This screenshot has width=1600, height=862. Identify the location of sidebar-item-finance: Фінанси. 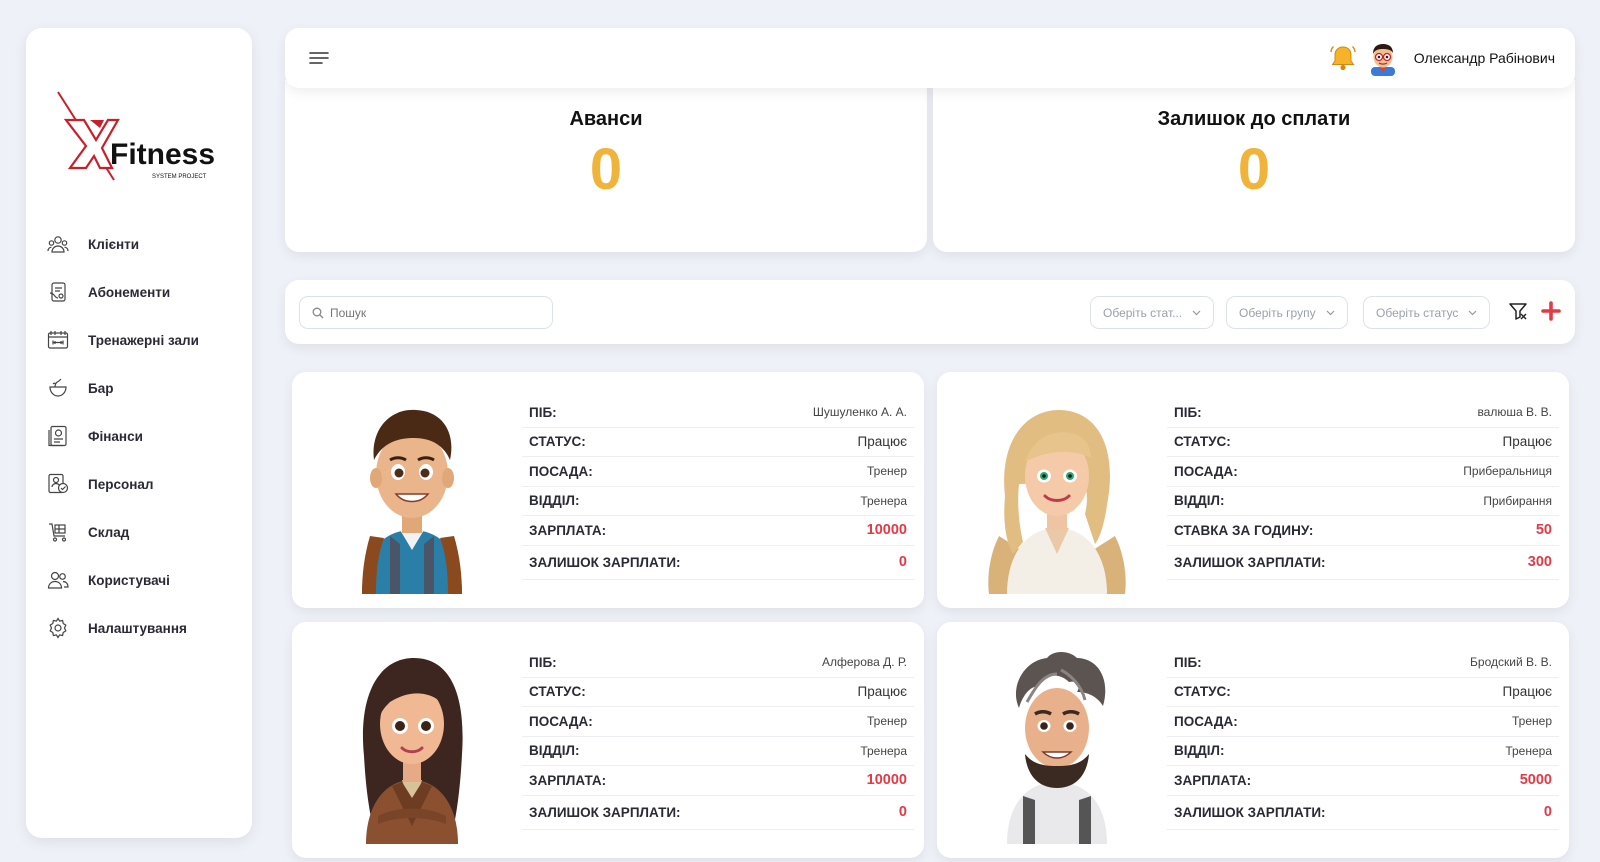
(144, 436).